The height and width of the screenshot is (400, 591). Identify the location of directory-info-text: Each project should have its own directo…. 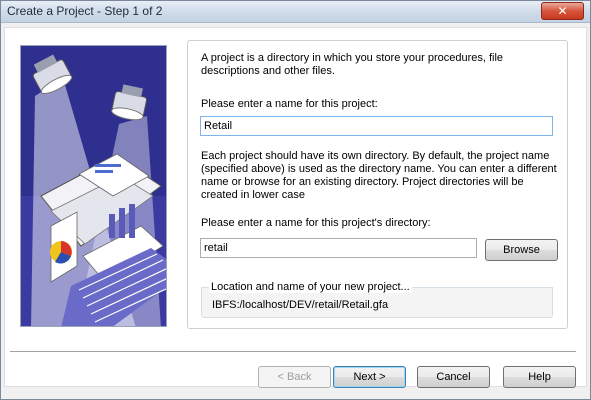
(379, 175).